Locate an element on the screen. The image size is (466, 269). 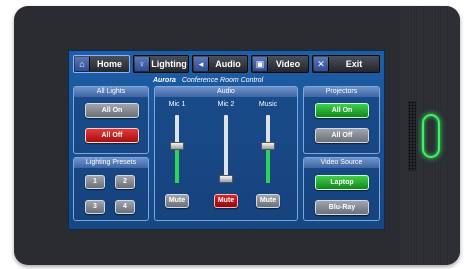
all-lights-panel: All Lights All On All Off is located at coordinates (111, 120).